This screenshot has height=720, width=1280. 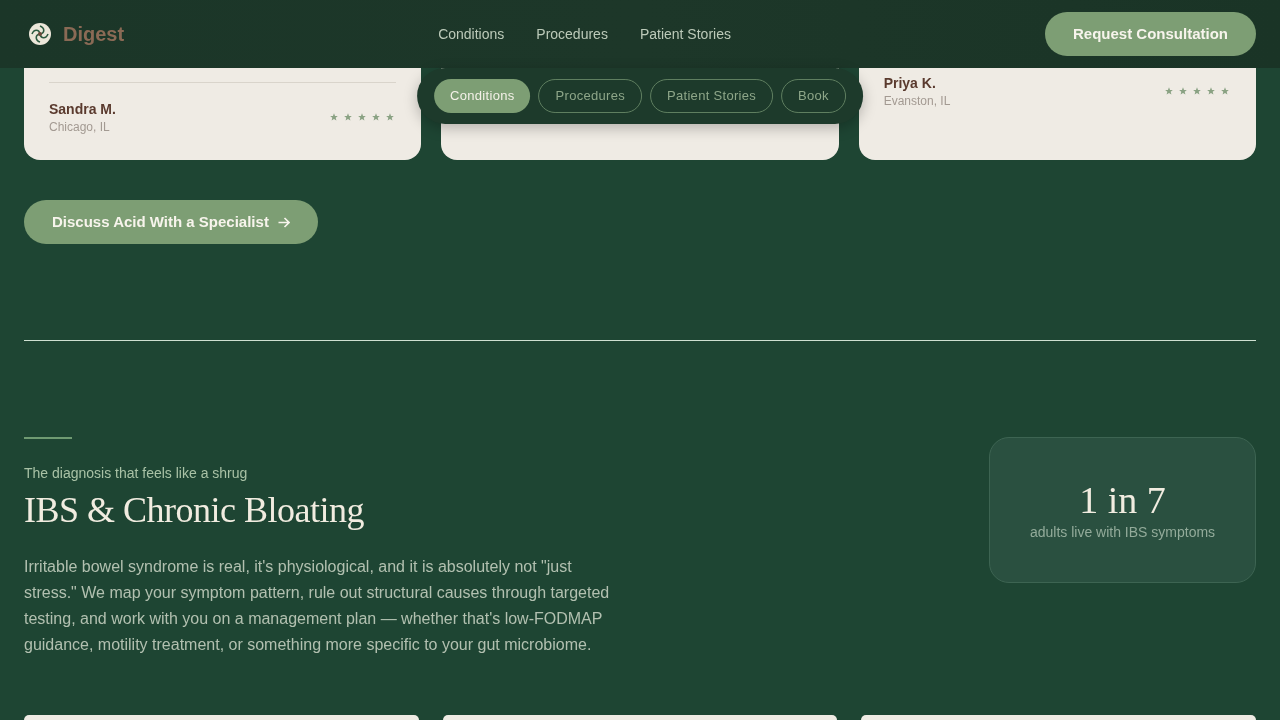 I want to click on reviewer-location: Evanston, IL, so click(x=917, y=101).